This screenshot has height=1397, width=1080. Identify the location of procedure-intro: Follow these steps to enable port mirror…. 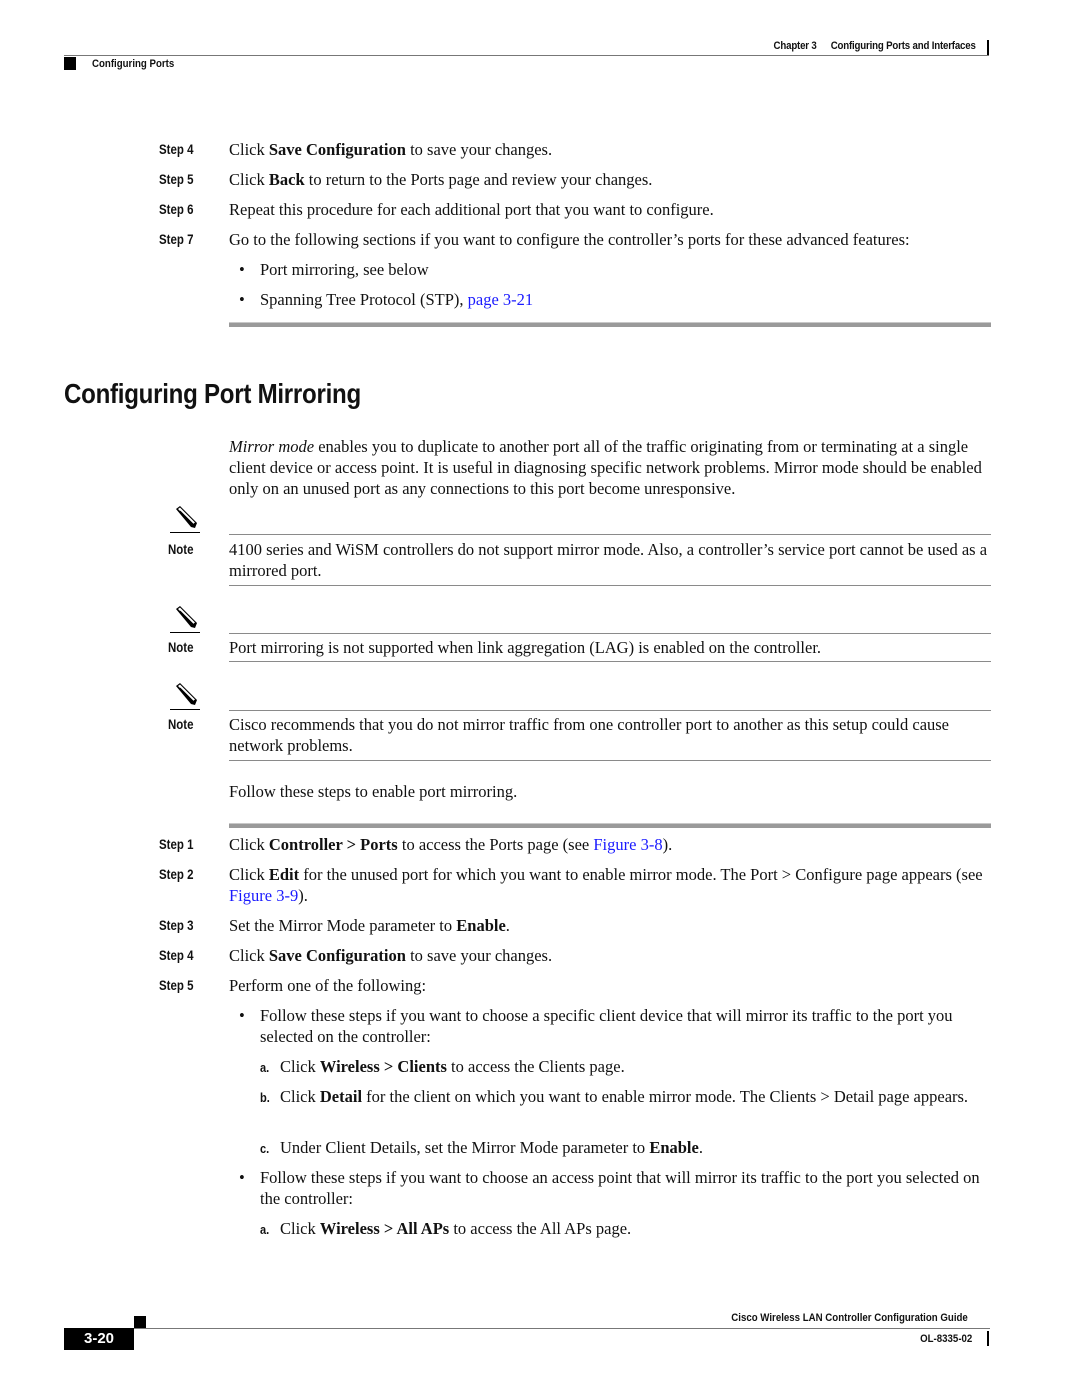
(373, 791).